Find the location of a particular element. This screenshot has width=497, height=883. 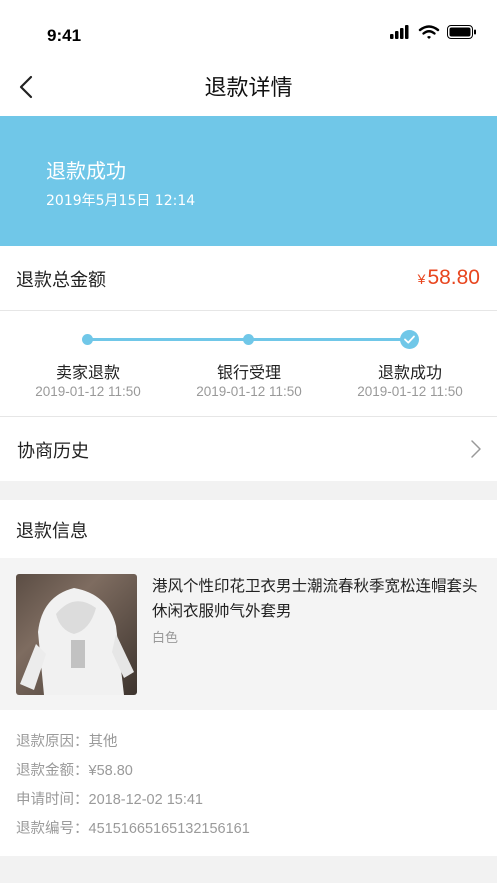

hoodie-photo is located at coordinates (77, 641).